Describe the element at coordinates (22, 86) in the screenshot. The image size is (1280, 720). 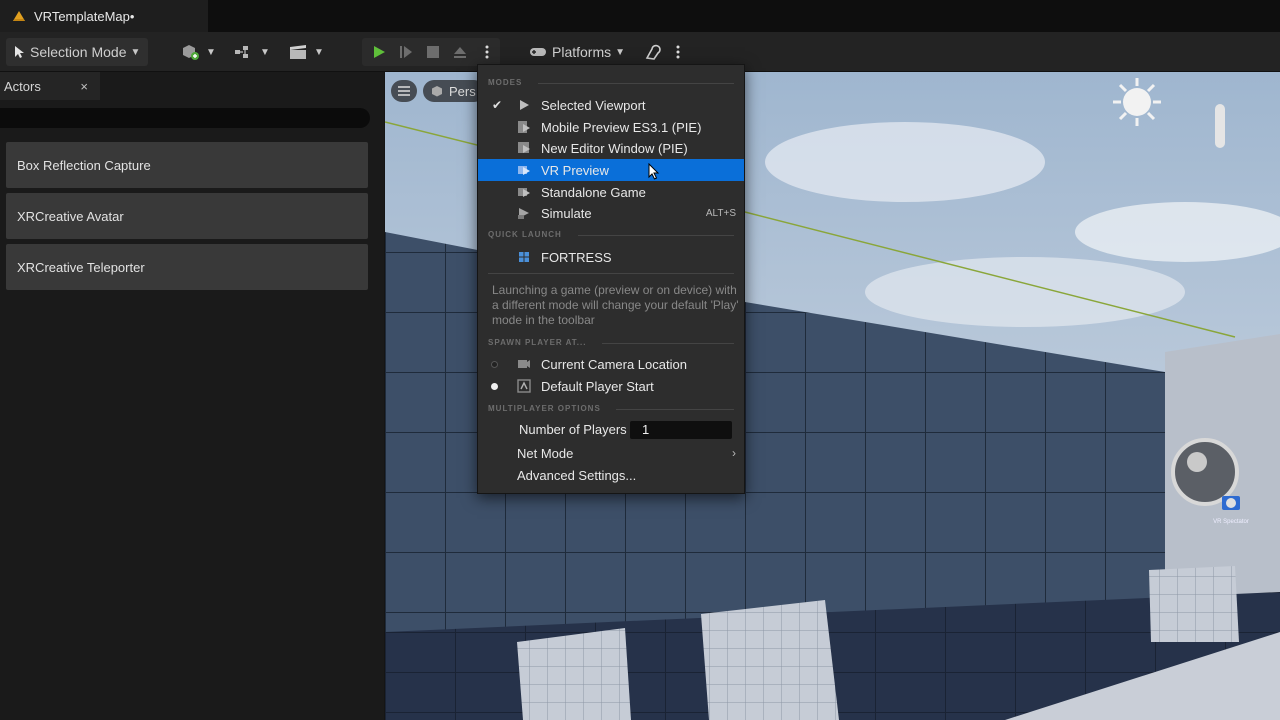
I see `panel-tab-label: Actors` at that location.